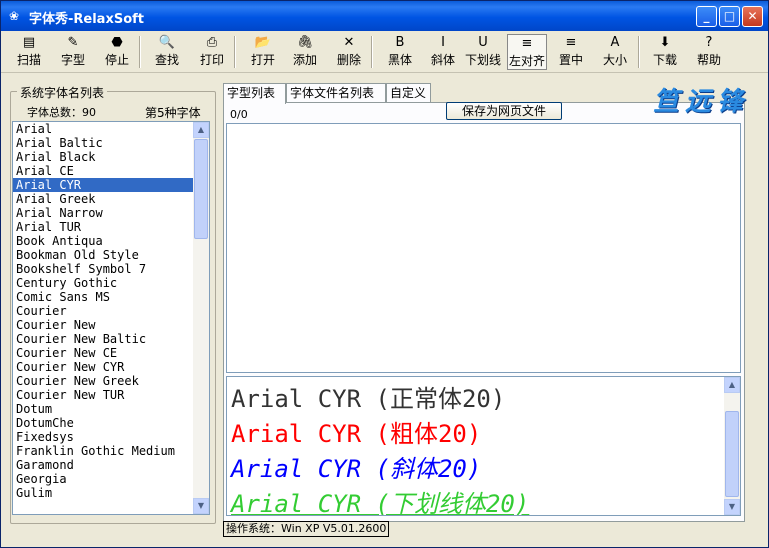 The image size is (769, 548). Describe the element at coordinates (400, 52) in the screenshot. I see `toolbar-button-9: B 黑体` at that location.